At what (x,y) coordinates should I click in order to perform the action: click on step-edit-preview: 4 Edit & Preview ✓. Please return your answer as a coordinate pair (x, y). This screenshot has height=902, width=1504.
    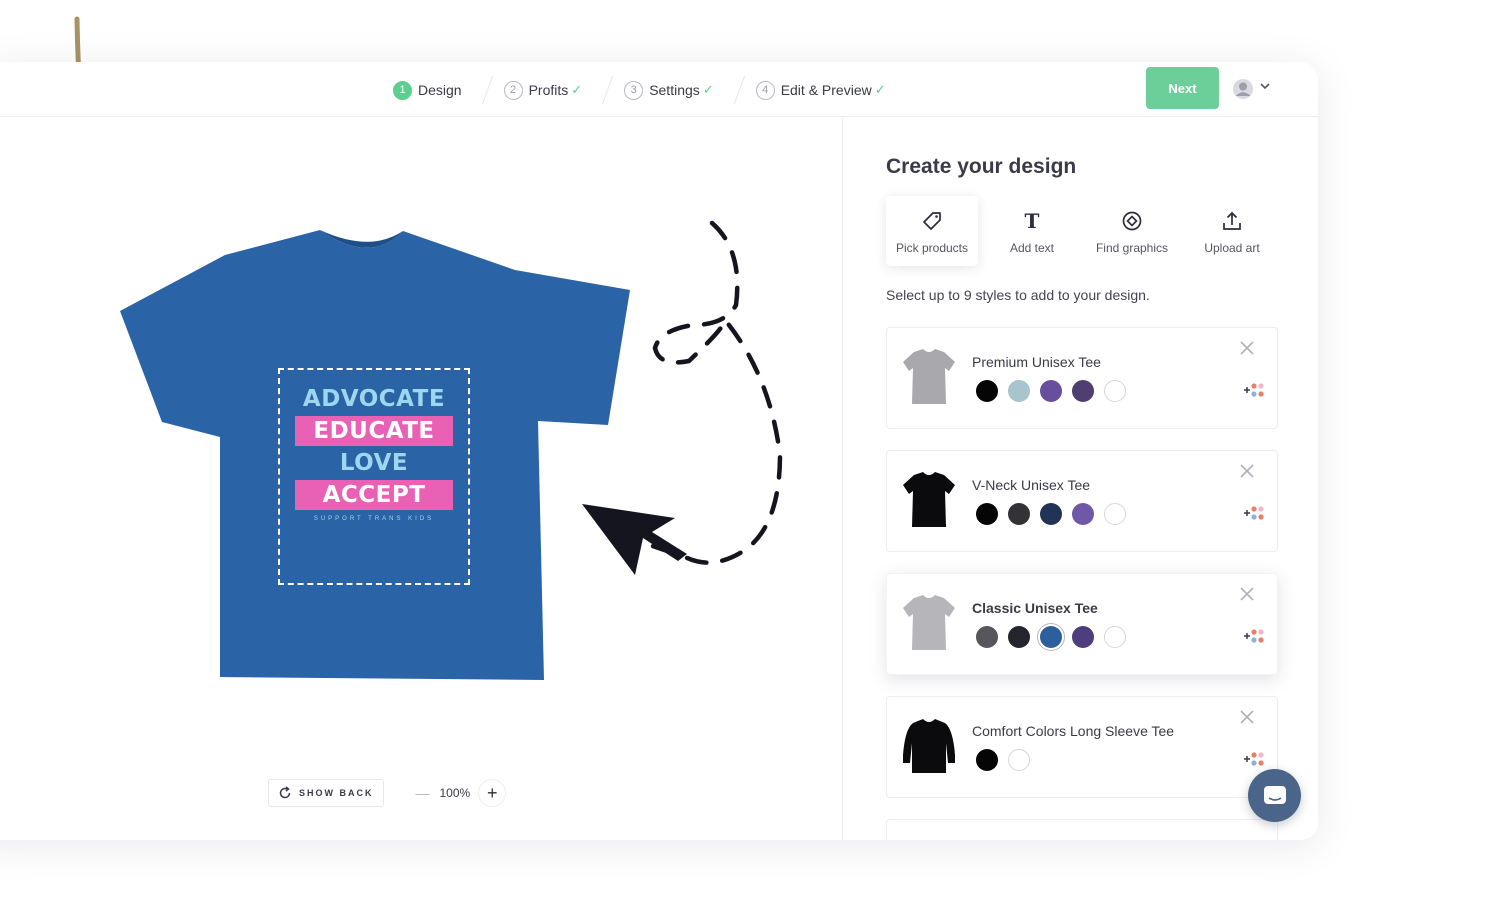
    Looking at the image, I should click on (820, 90).